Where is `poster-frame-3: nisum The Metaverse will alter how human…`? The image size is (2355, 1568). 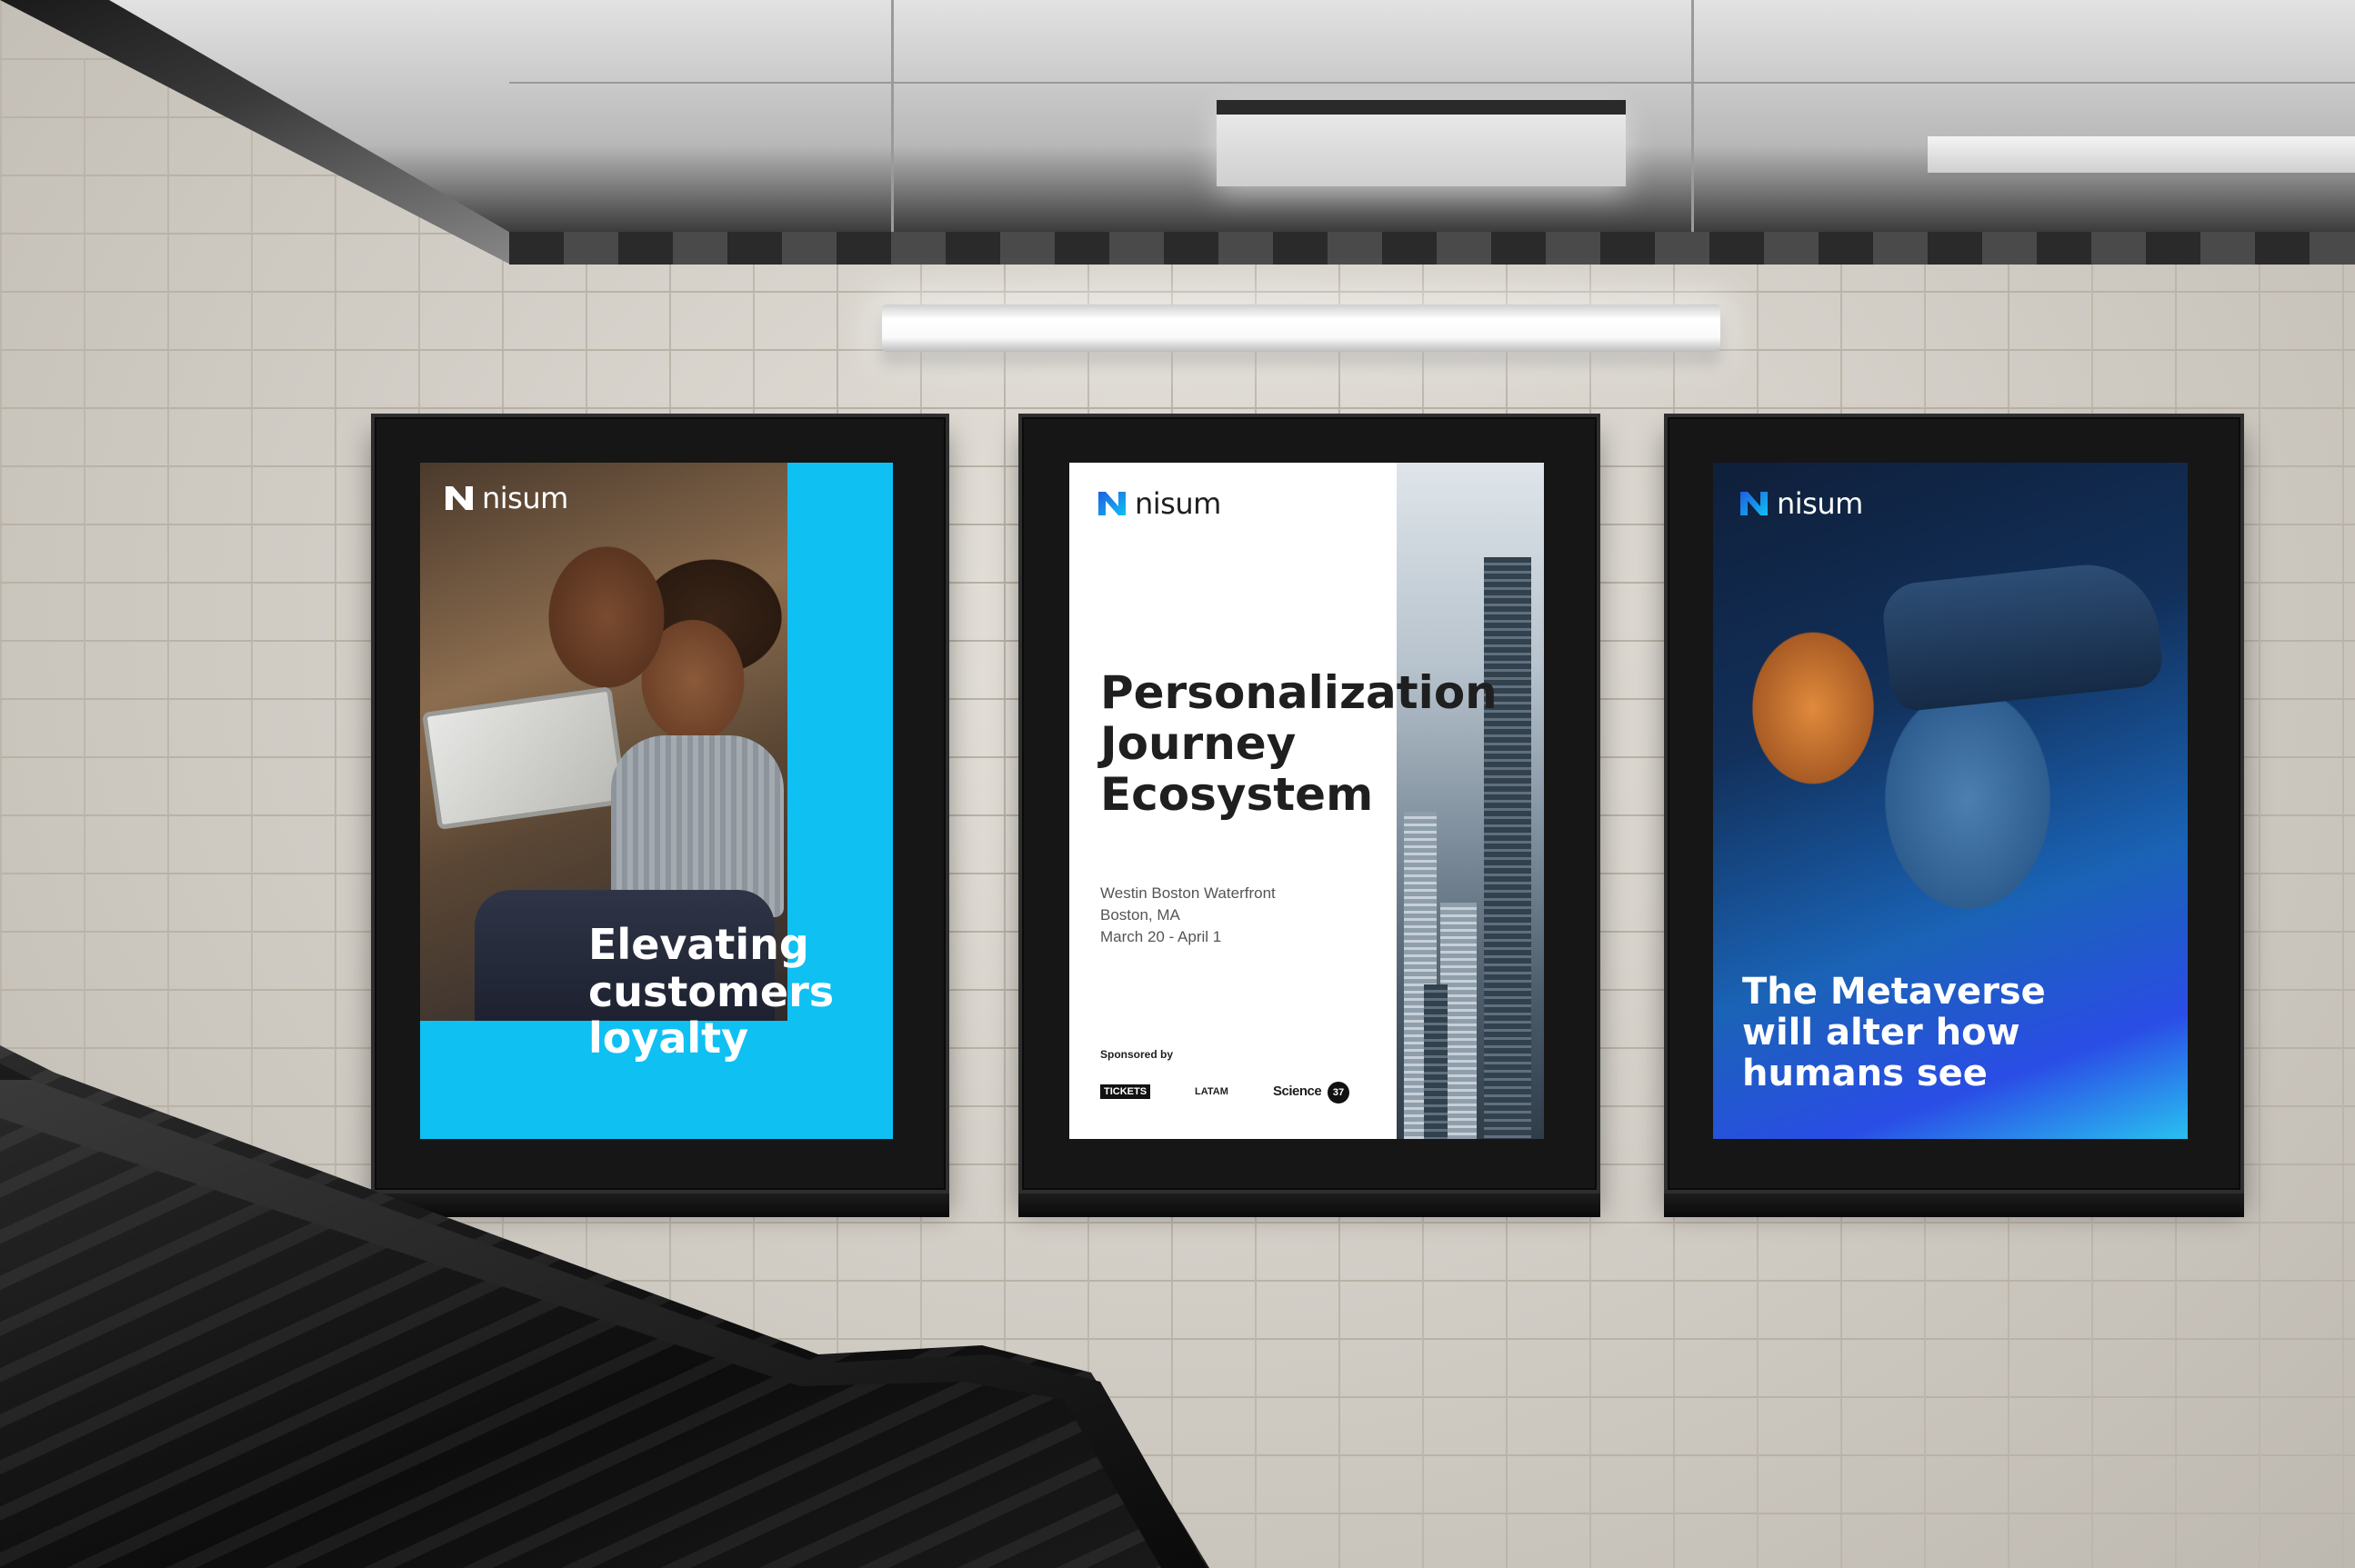 poster-frame-3: nisum The Metaverse will alter how human… is located at coordinates (1954, 815).